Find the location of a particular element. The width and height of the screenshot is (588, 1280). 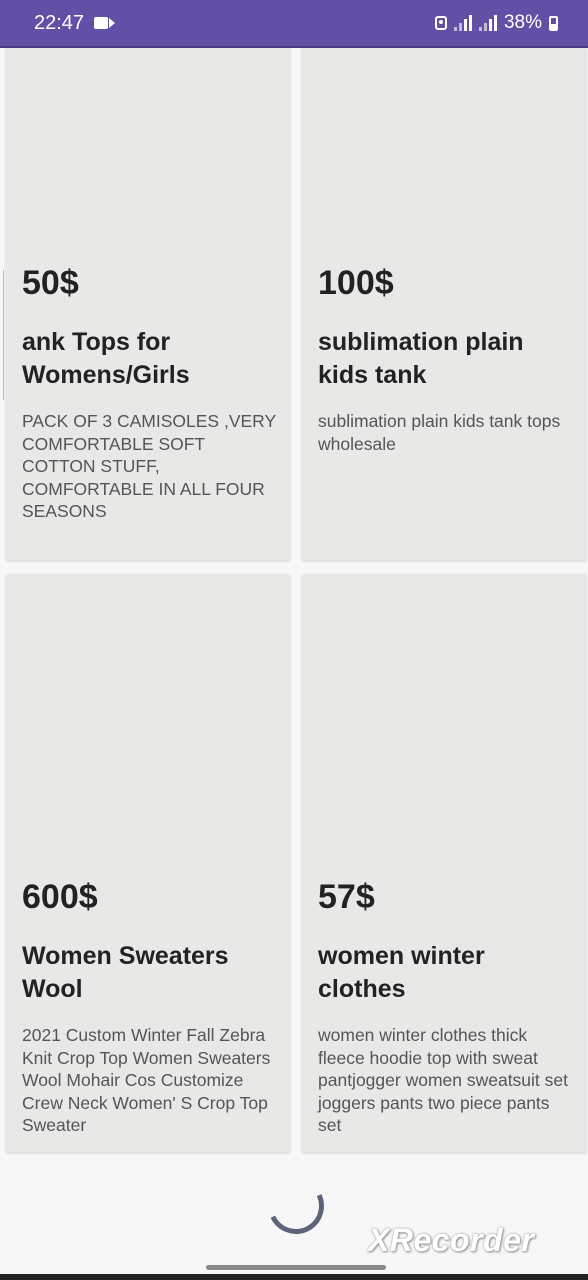

bottom-edge is located at coordinates (294, 1277).